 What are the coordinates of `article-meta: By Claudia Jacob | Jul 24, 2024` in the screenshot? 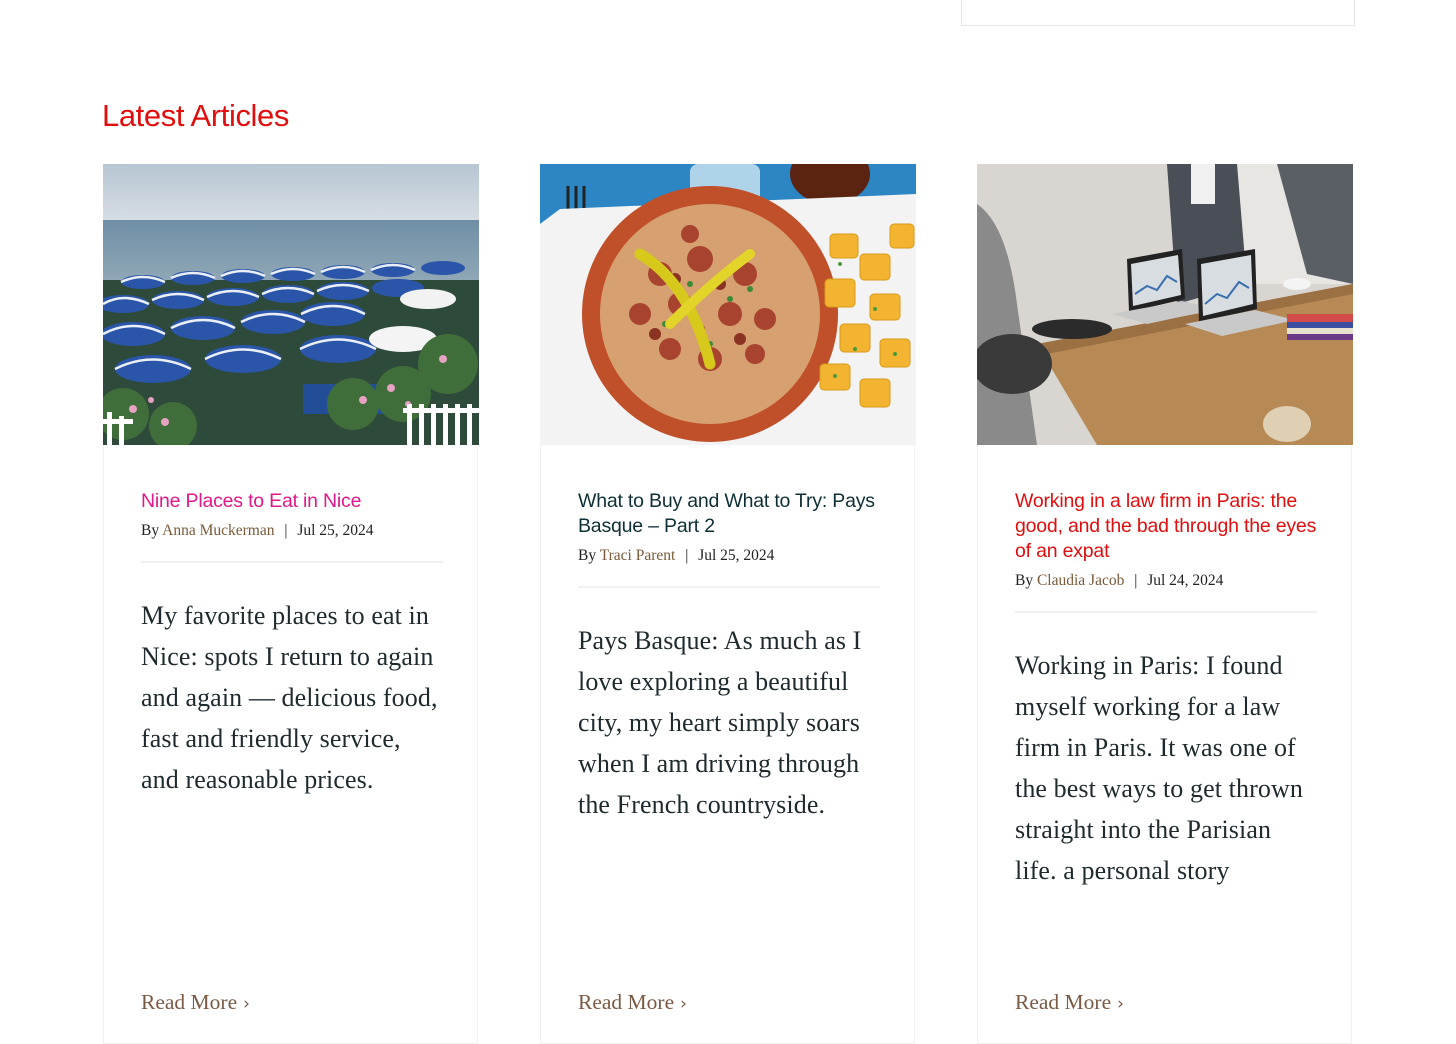 It's located at (1166, 581).